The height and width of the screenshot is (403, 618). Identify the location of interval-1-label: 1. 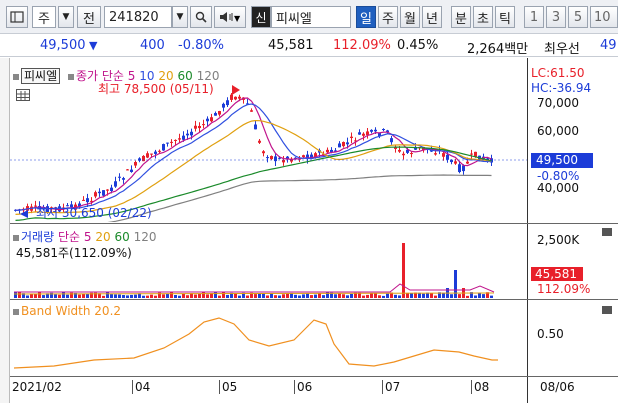
(534, 17).